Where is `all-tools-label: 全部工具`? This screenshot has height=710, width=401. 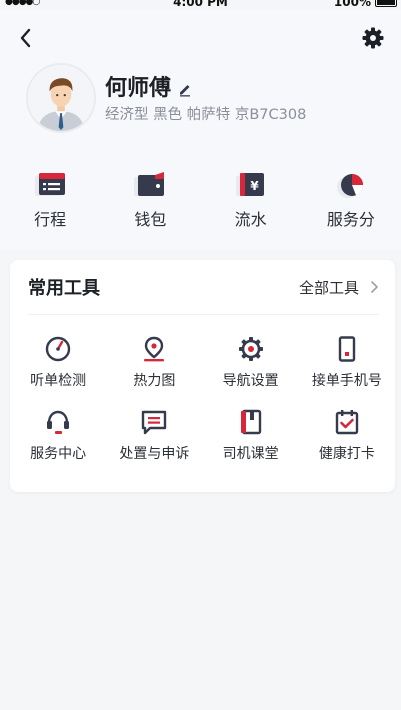
all-tools-label: 全部工具 is located at coordinates (328, 287).